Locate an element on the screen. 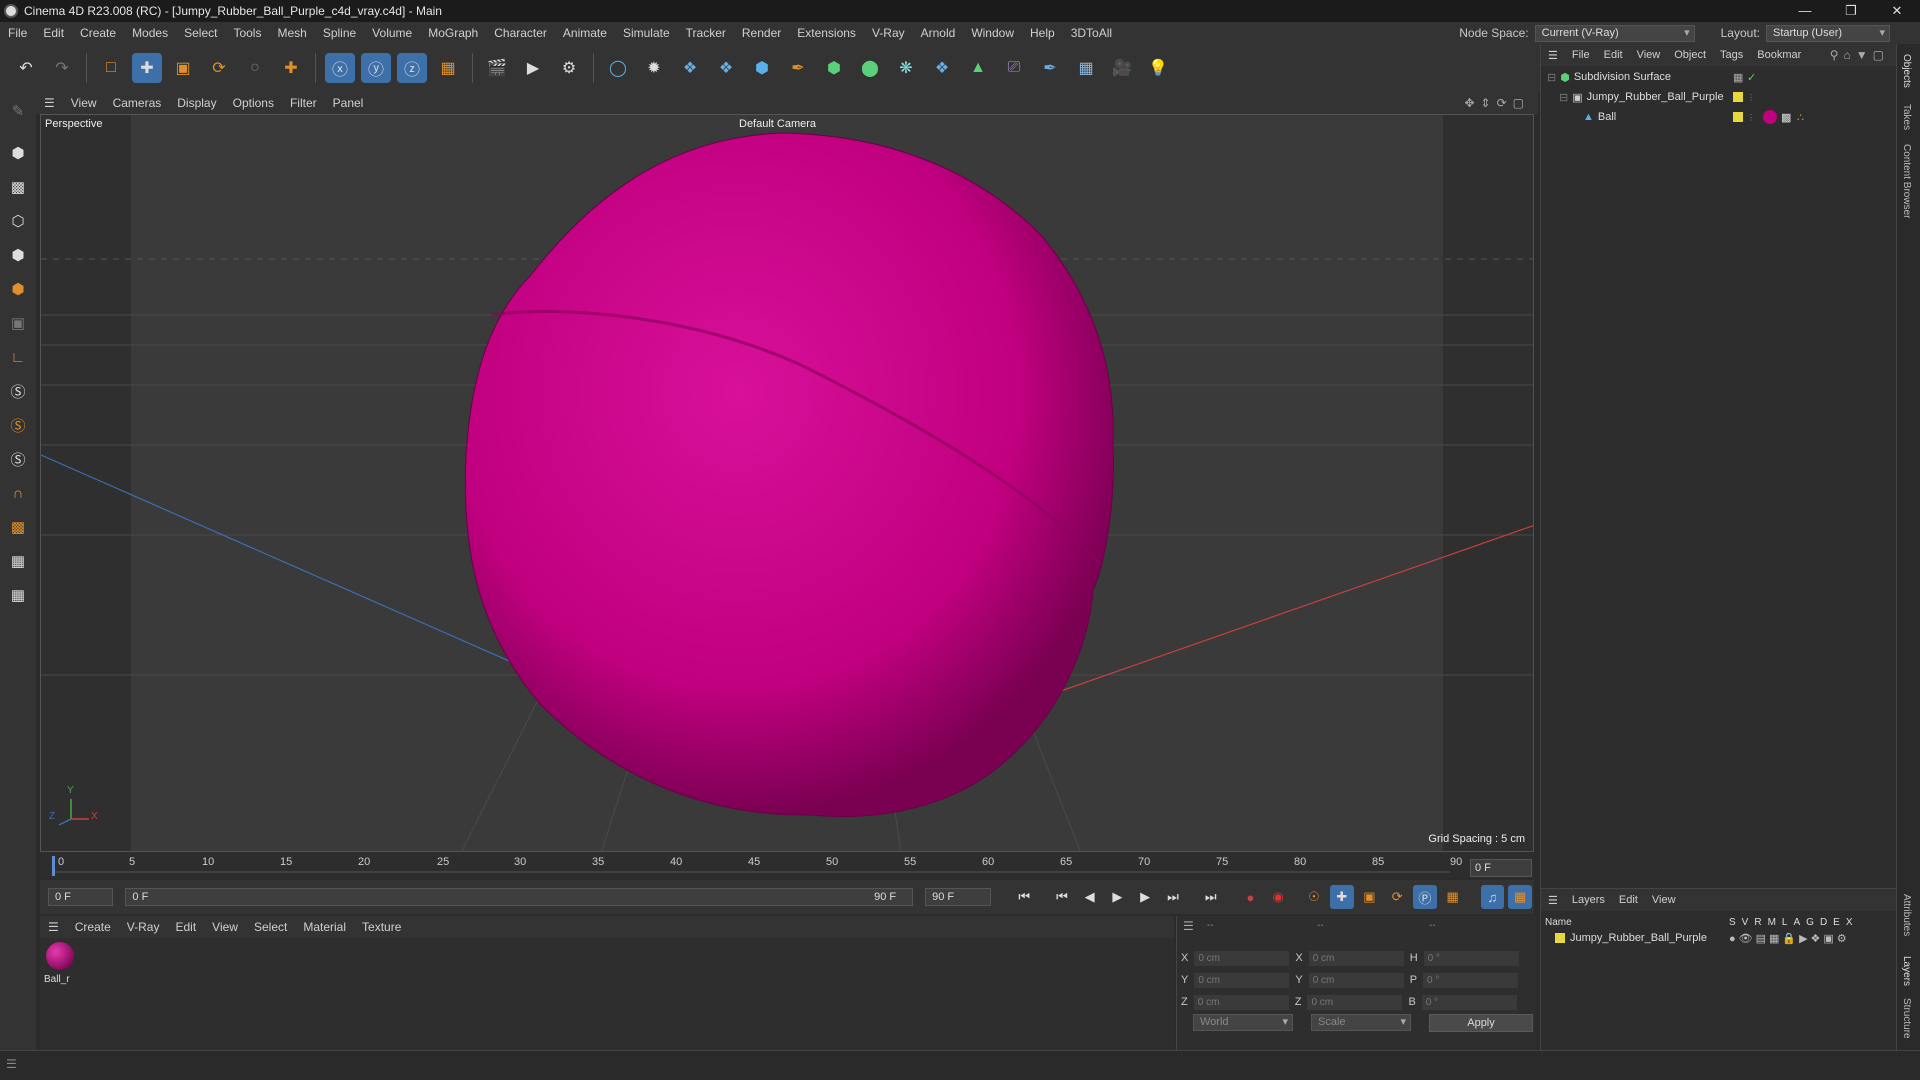 The width and height of the screenshot is (1920, 1080). menu-window: Window is located at coordinates (992, 33).